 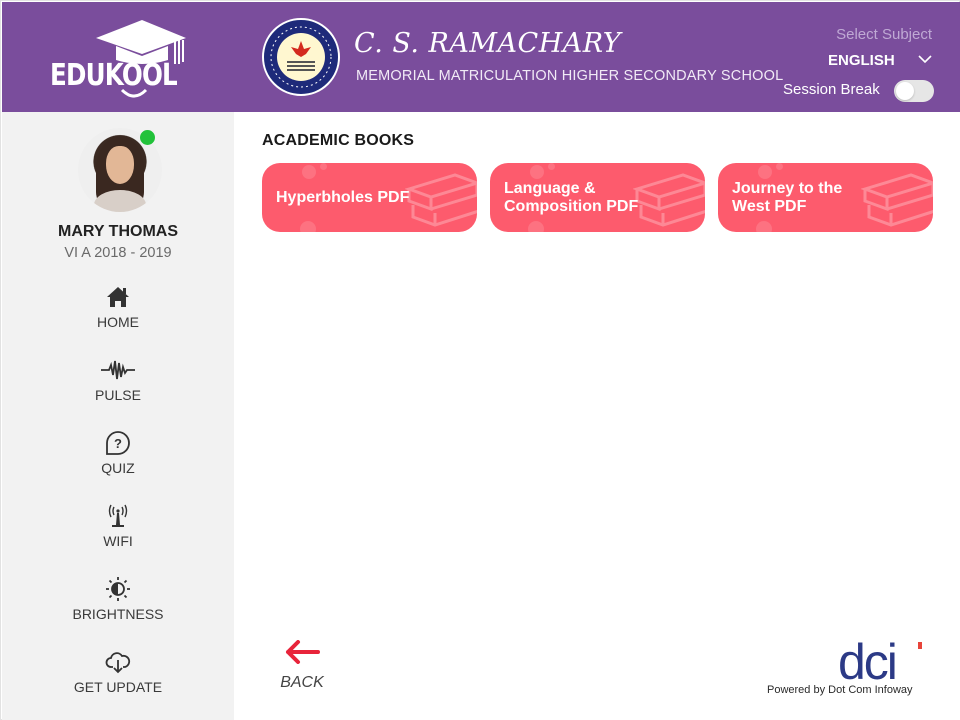 I want to click on sidebar-item-pulse: PULSE, so click(x=118, y=385).